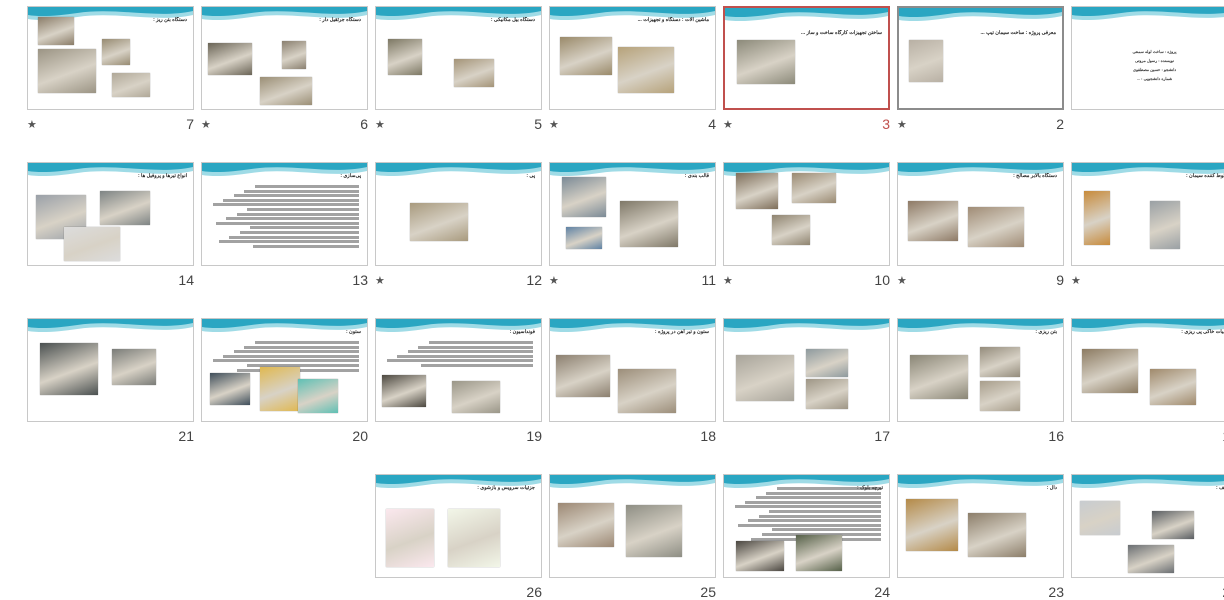 Image resolution: width=1224 pixels, height=600 pixels. I want to click on slide-thumbnail-18: ستون و تیر آهن در پروژه :, so click(632, 370).